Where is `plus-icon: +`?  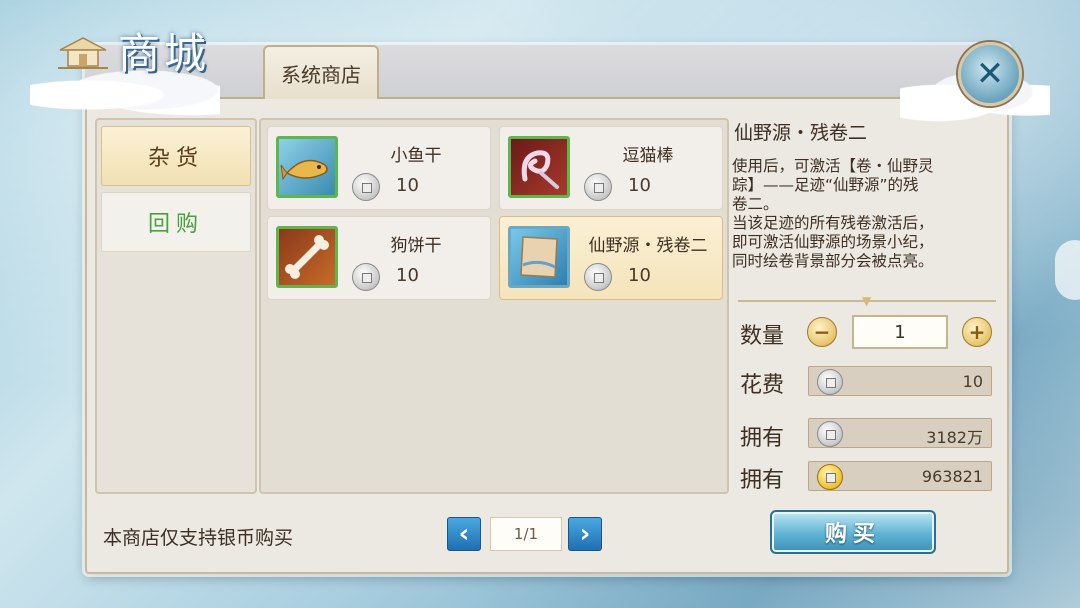
plus-icon: + is located at coordinates (977, 332).